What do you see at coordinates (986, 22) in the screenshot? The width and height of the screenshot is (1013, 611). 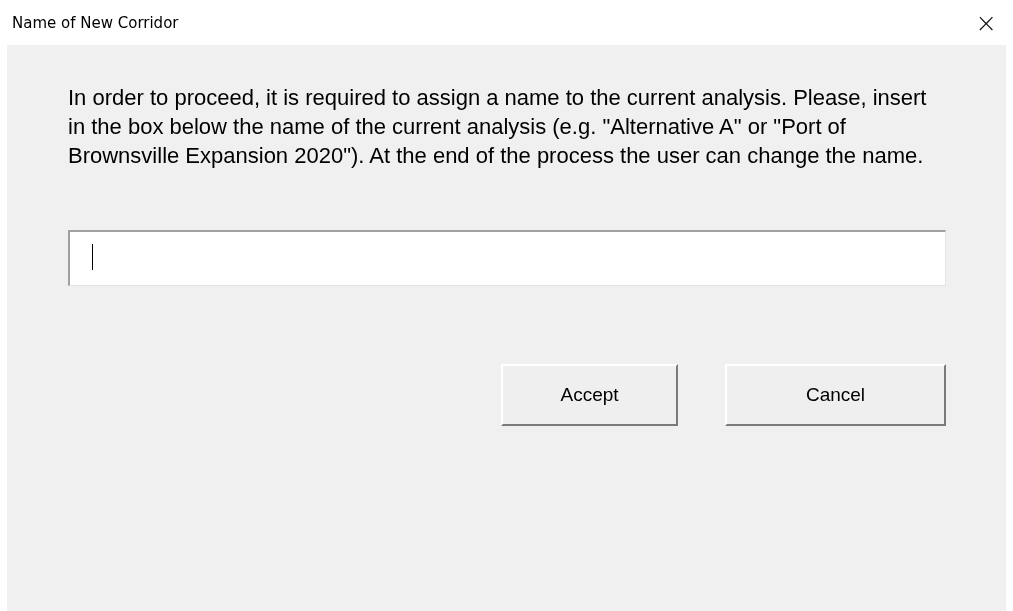 I see `close-button: ×` at bounding box center [986, 22].